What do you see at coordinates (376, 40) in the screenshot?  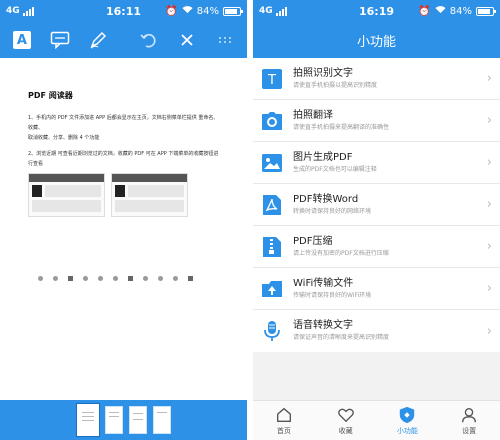 I see `page-title: 小功能` at bounding box center [376, 40].